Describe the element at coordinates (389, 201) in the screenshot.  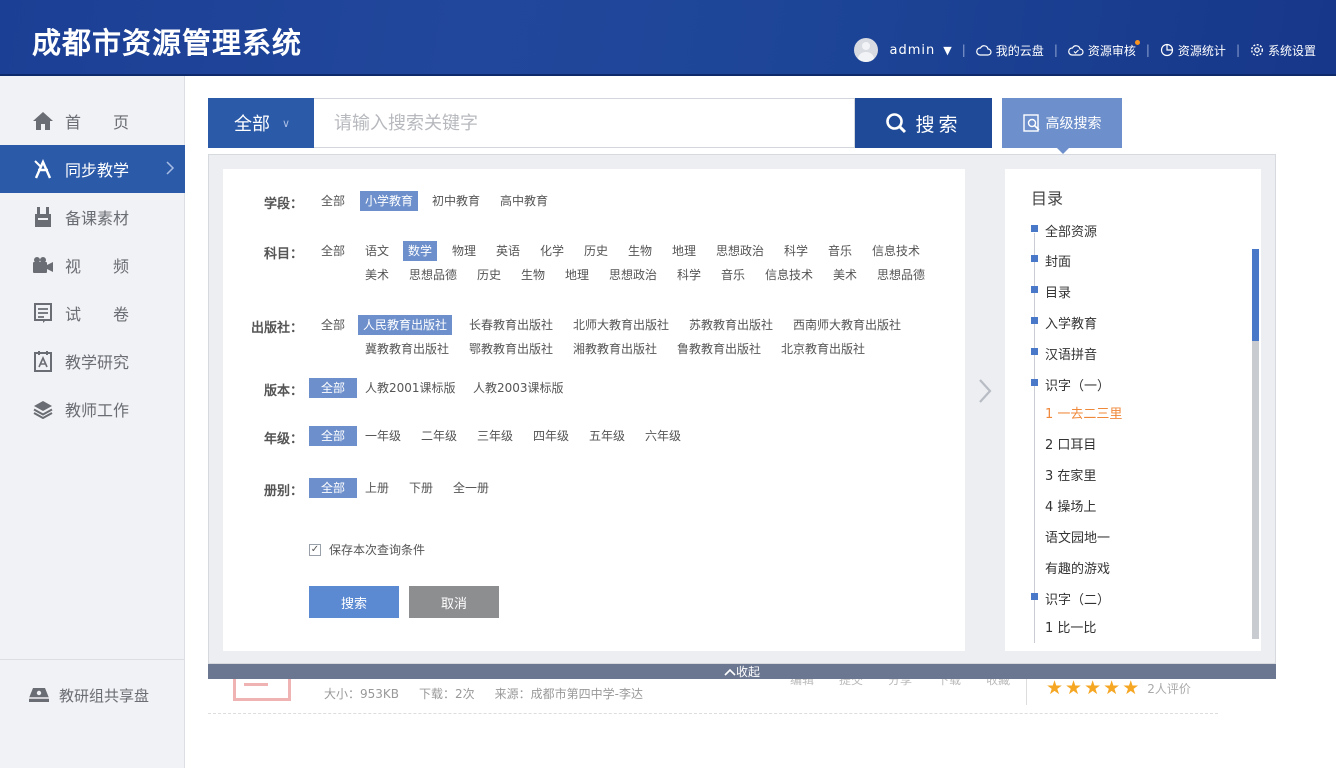
I see `filter-option-selected: 小学教育` at that location.